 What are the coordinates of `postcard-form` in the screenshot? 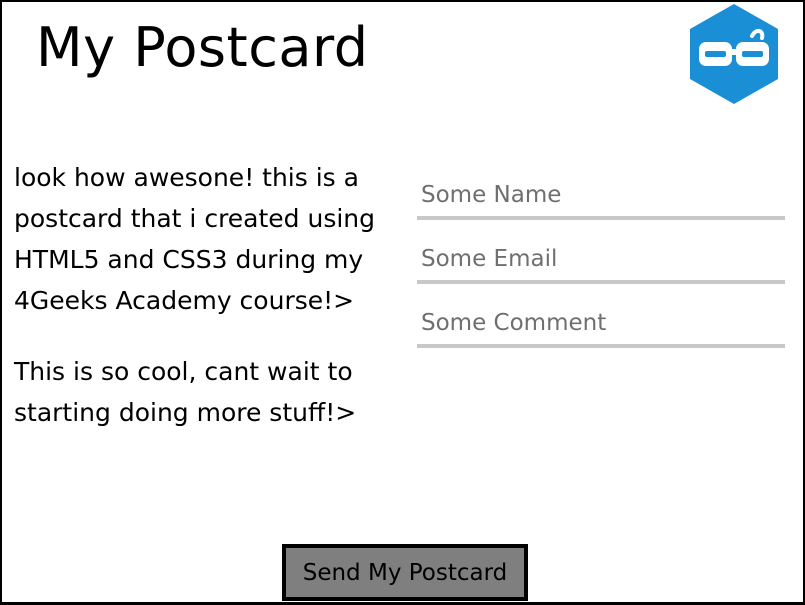 It's located at (601, 270).